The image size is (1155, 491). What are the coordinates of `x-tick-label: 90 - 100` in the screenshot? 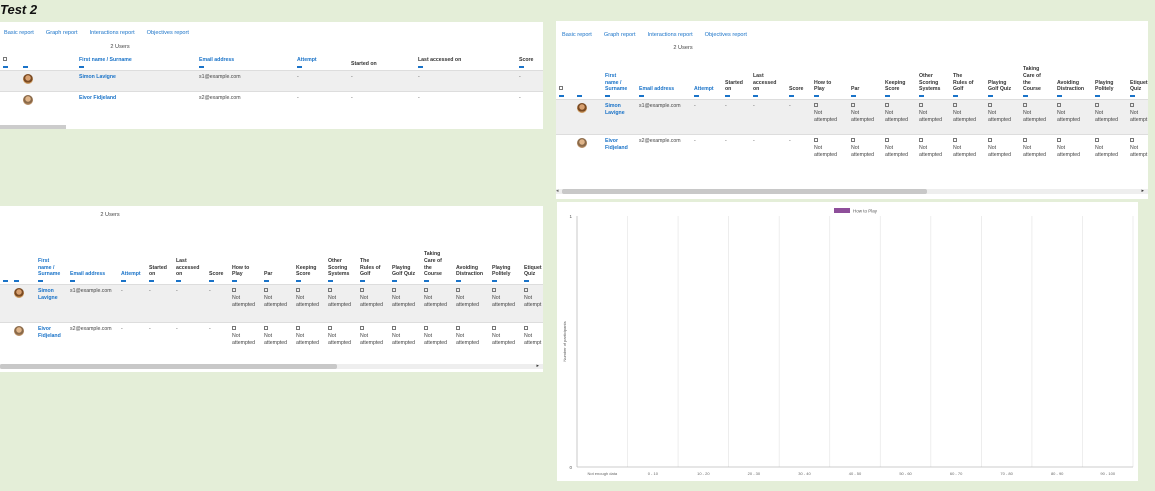 It's located at (1107, 473).